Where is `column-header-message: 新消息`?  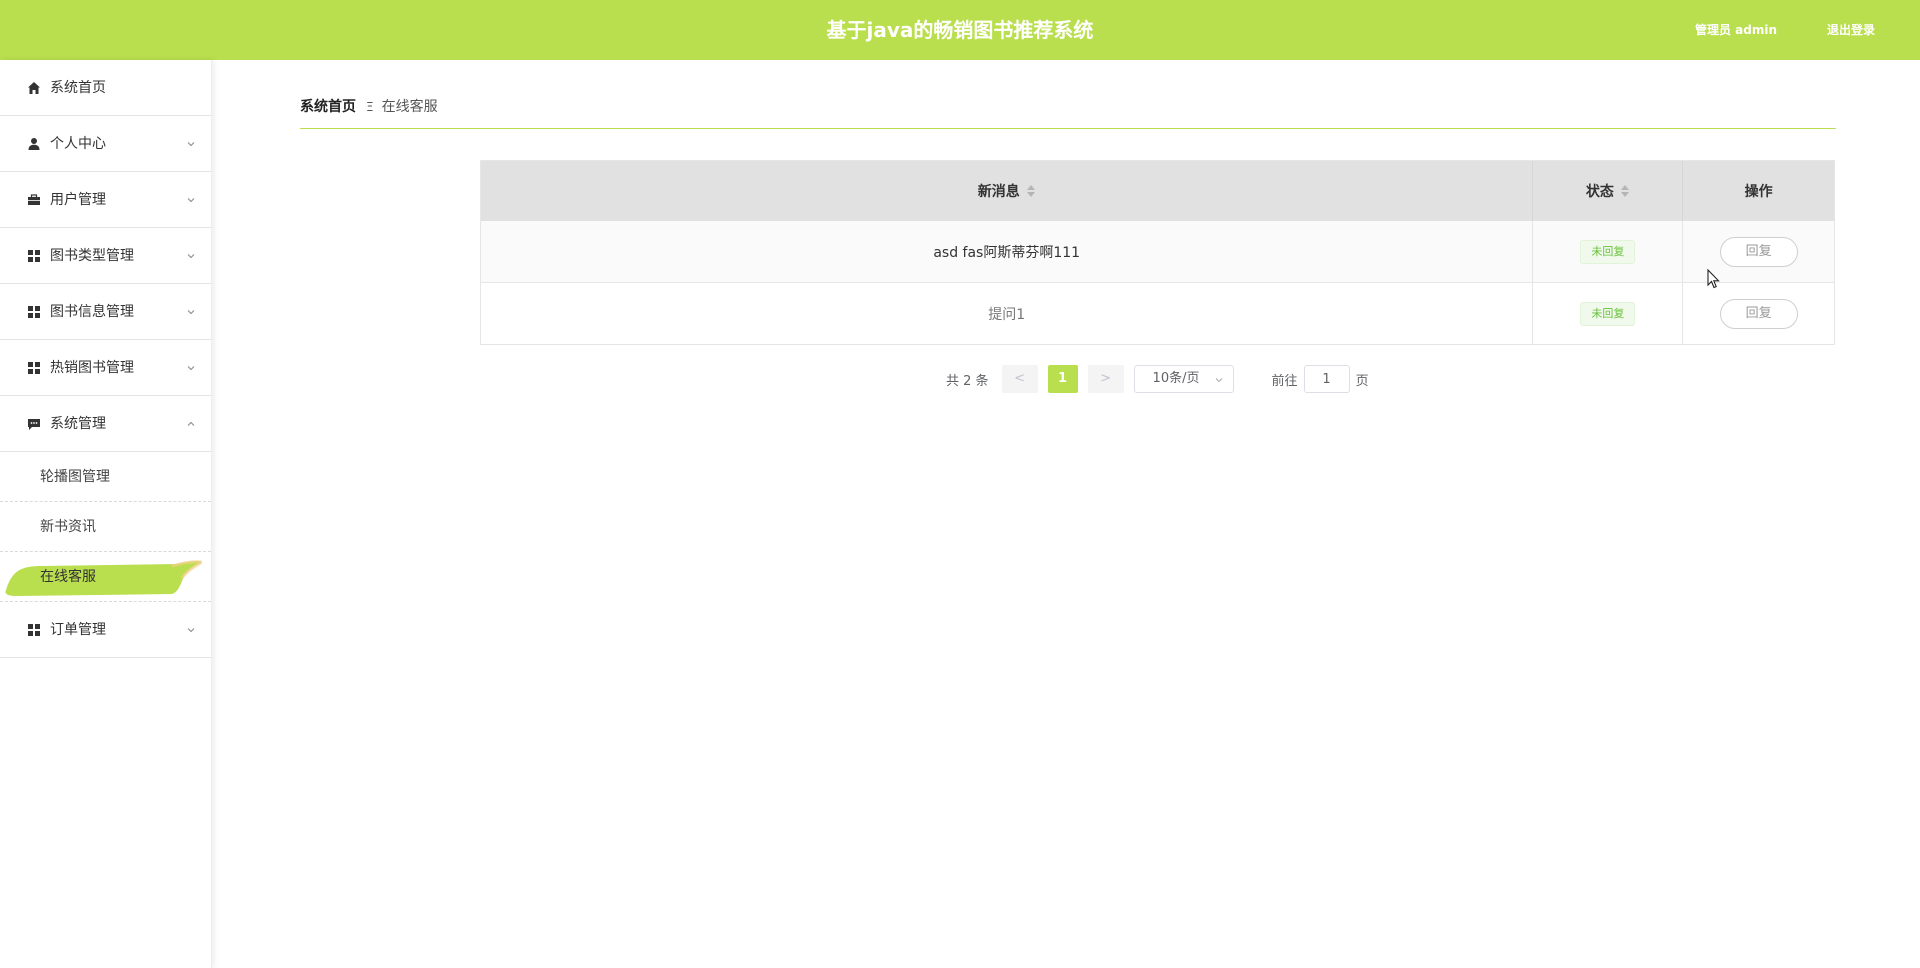 column-header-message: 新消息 is located at coordinates (1007, 191).